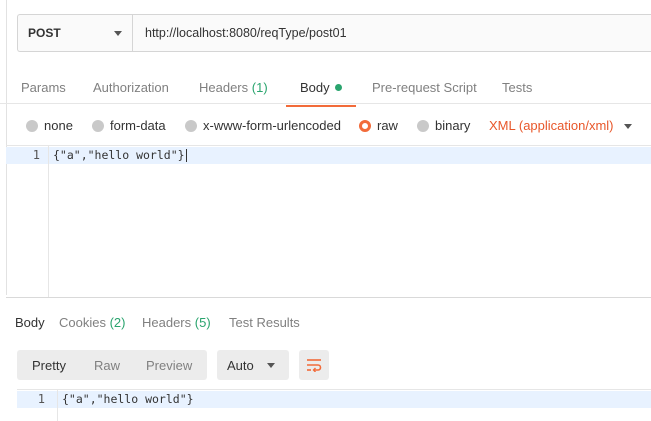 This screenshot has height=421, width=651. I want to click on radio-raw: raw, so click(378, 125).